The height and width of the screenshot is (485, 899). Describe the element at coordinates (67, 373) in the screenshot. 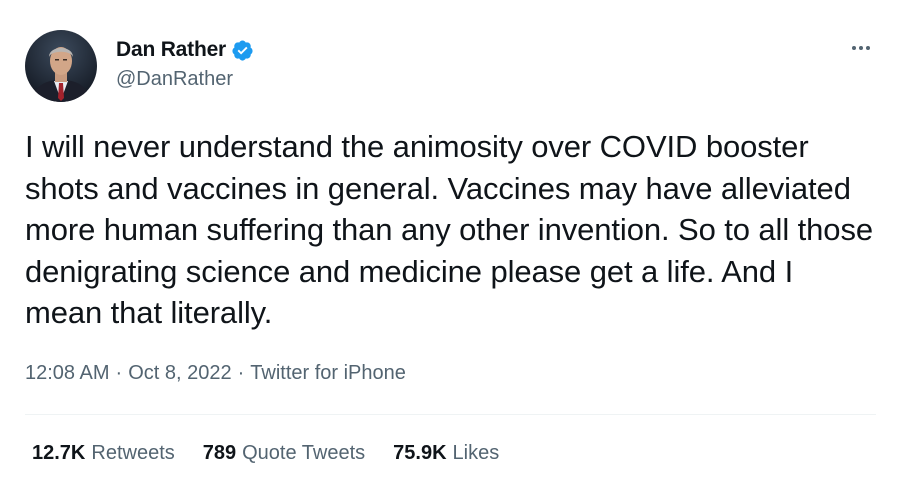

I see `tweet-time: 12:08 AM` at that location.